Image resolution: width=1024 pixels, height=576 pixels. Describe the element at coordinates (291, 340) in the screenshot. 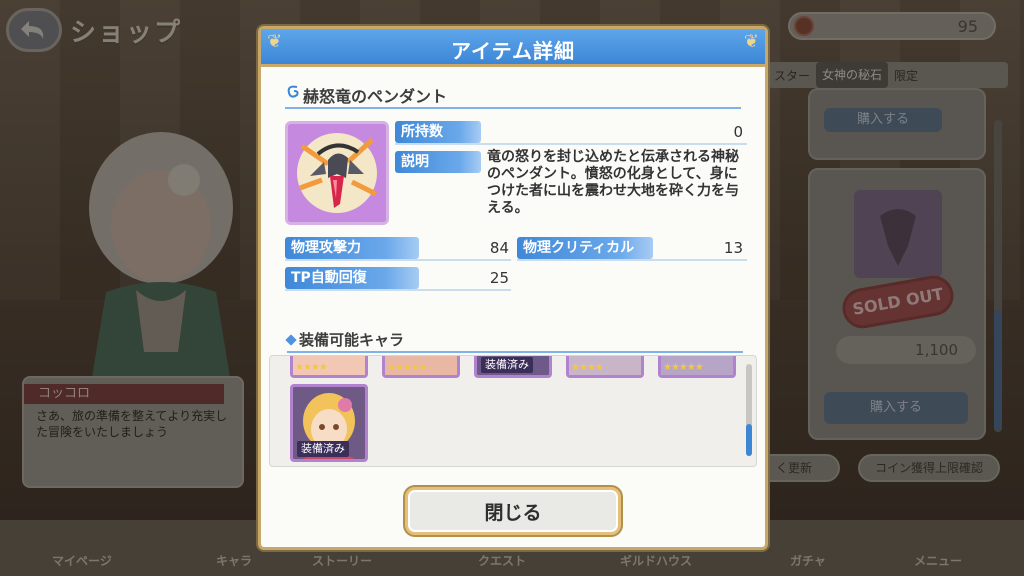

I see `diamond-bullet-icon` at that location.